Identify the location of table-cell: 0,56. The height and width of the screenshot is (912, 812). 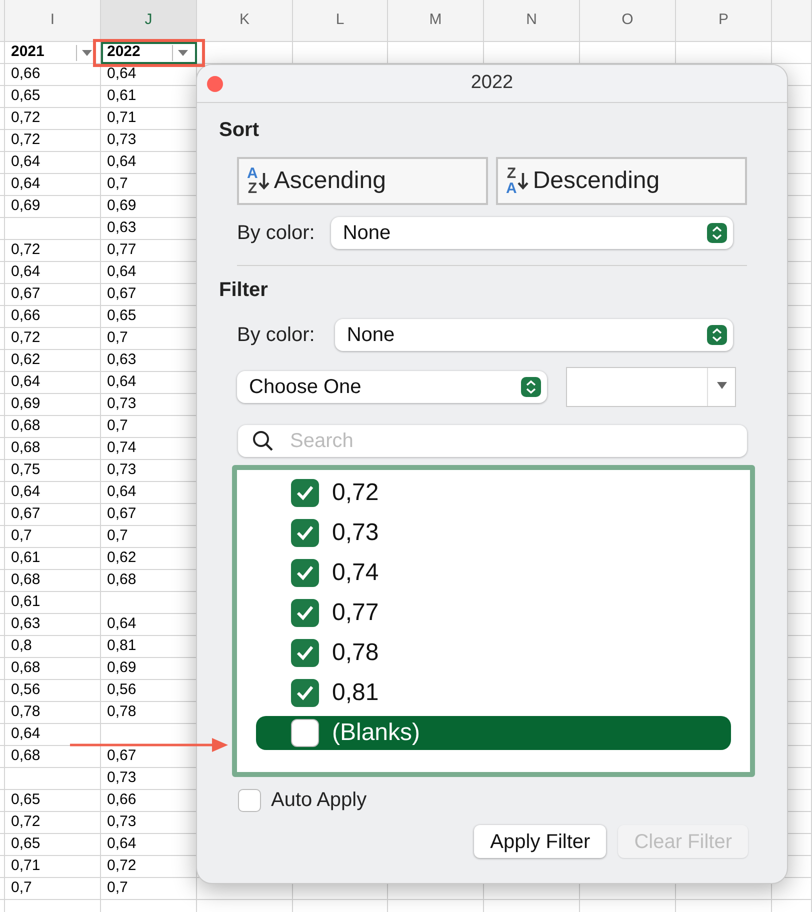
(53, 691).